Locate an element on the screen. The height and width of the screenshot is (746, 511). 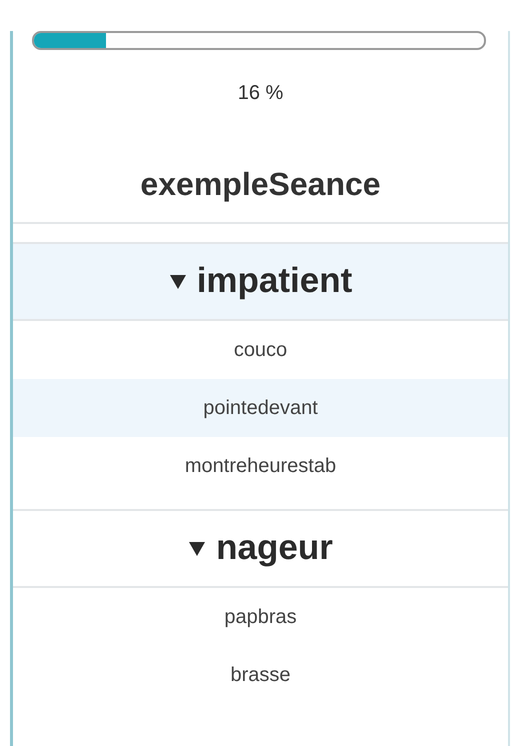
list-item: papbras is located at coordinates (260, 617).